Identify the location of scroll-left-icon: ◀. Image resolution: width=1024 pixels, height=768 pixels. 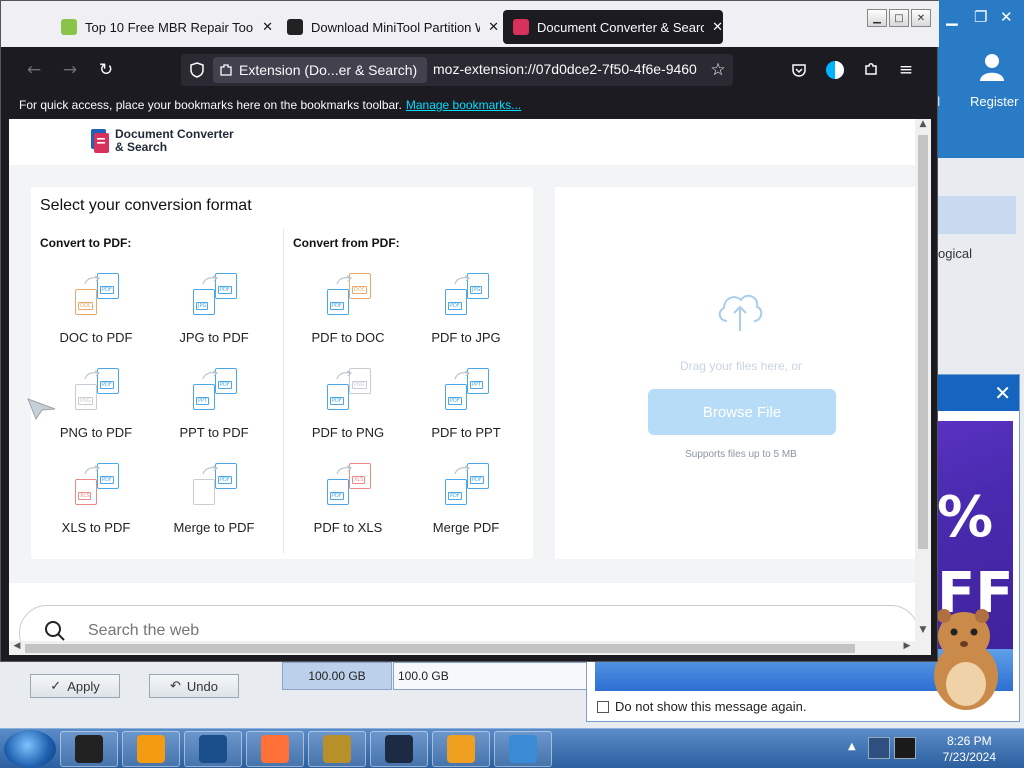
(17, 646).